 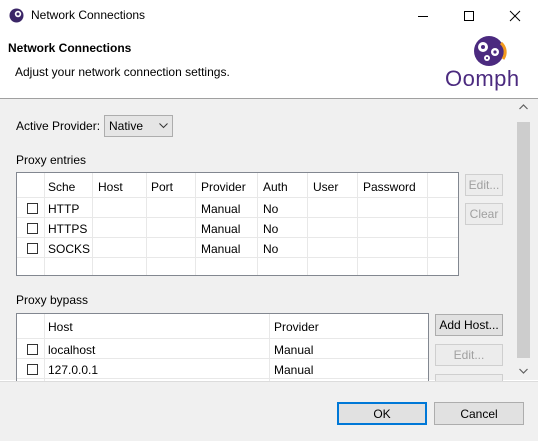 I want to click on bypass-column-provider: Provider, so click(x=296, y=327).